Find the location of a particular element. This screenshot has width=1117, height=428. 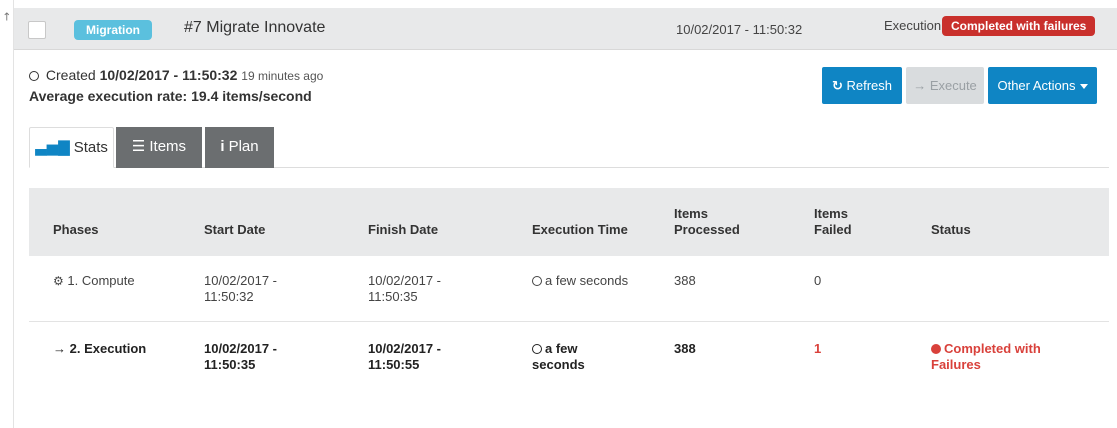

finish-date-cell: 10/02/2017 - 11:50:35 is located at coordinates (404, 289).